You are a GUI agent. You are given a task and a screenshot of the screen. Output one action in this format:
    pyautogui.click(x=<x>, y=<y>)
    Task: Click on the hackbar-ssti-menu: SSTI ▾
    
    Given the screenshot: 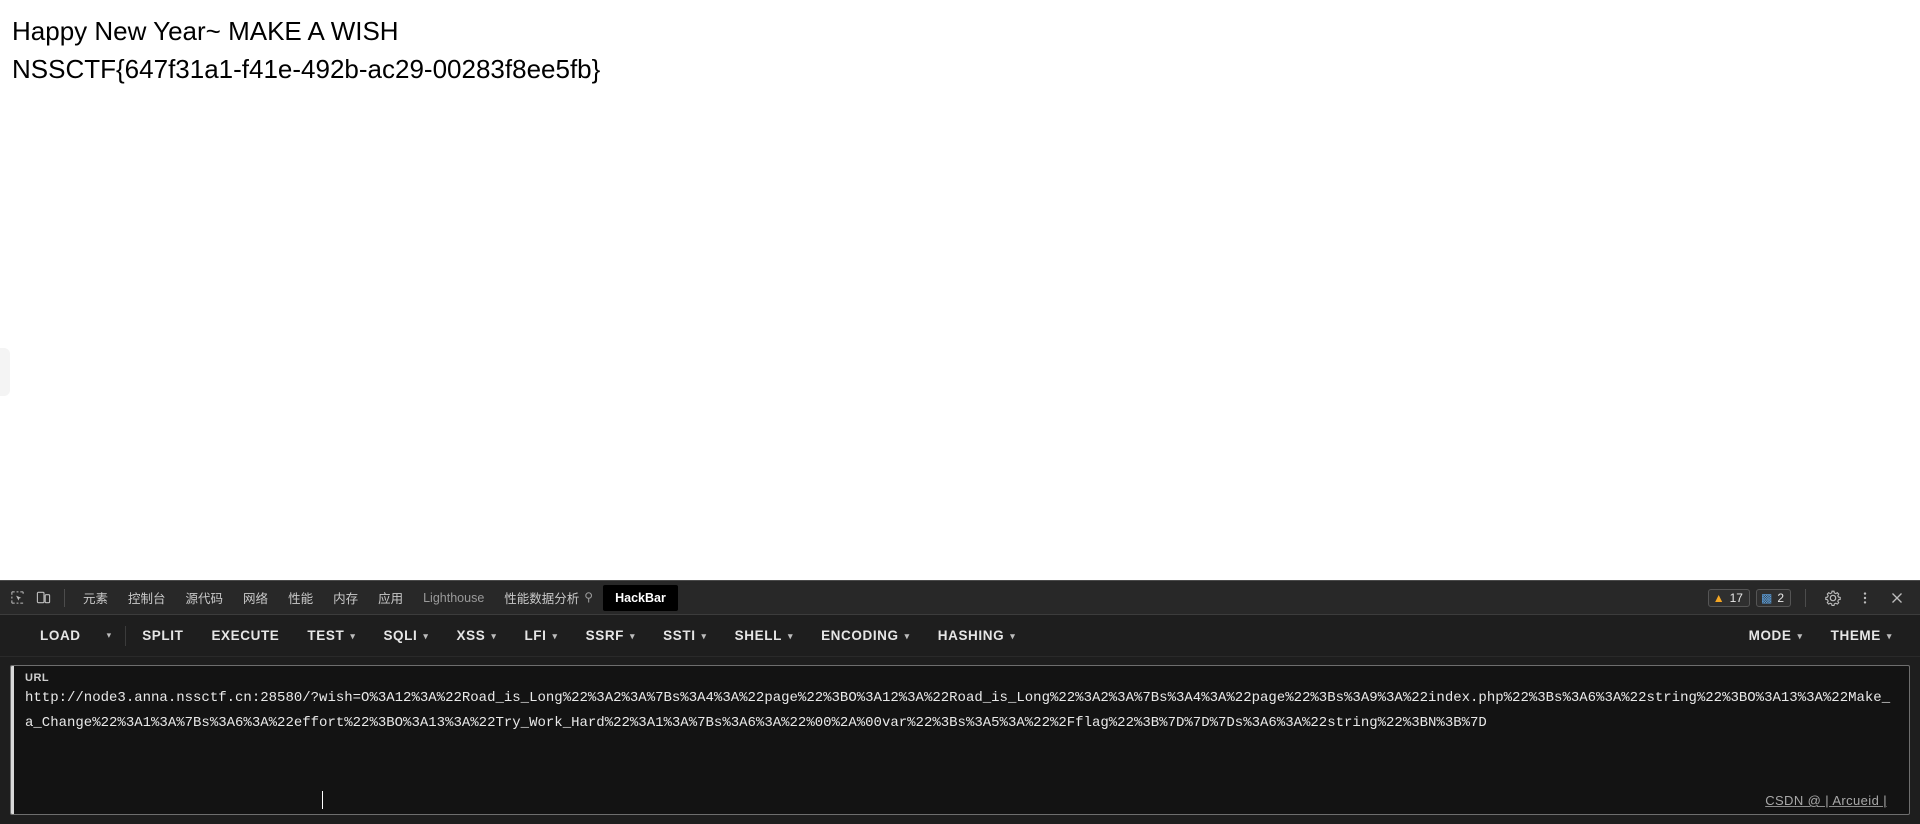 What is the action you would take?
    pyautogui.click(x=685, y=635)
    